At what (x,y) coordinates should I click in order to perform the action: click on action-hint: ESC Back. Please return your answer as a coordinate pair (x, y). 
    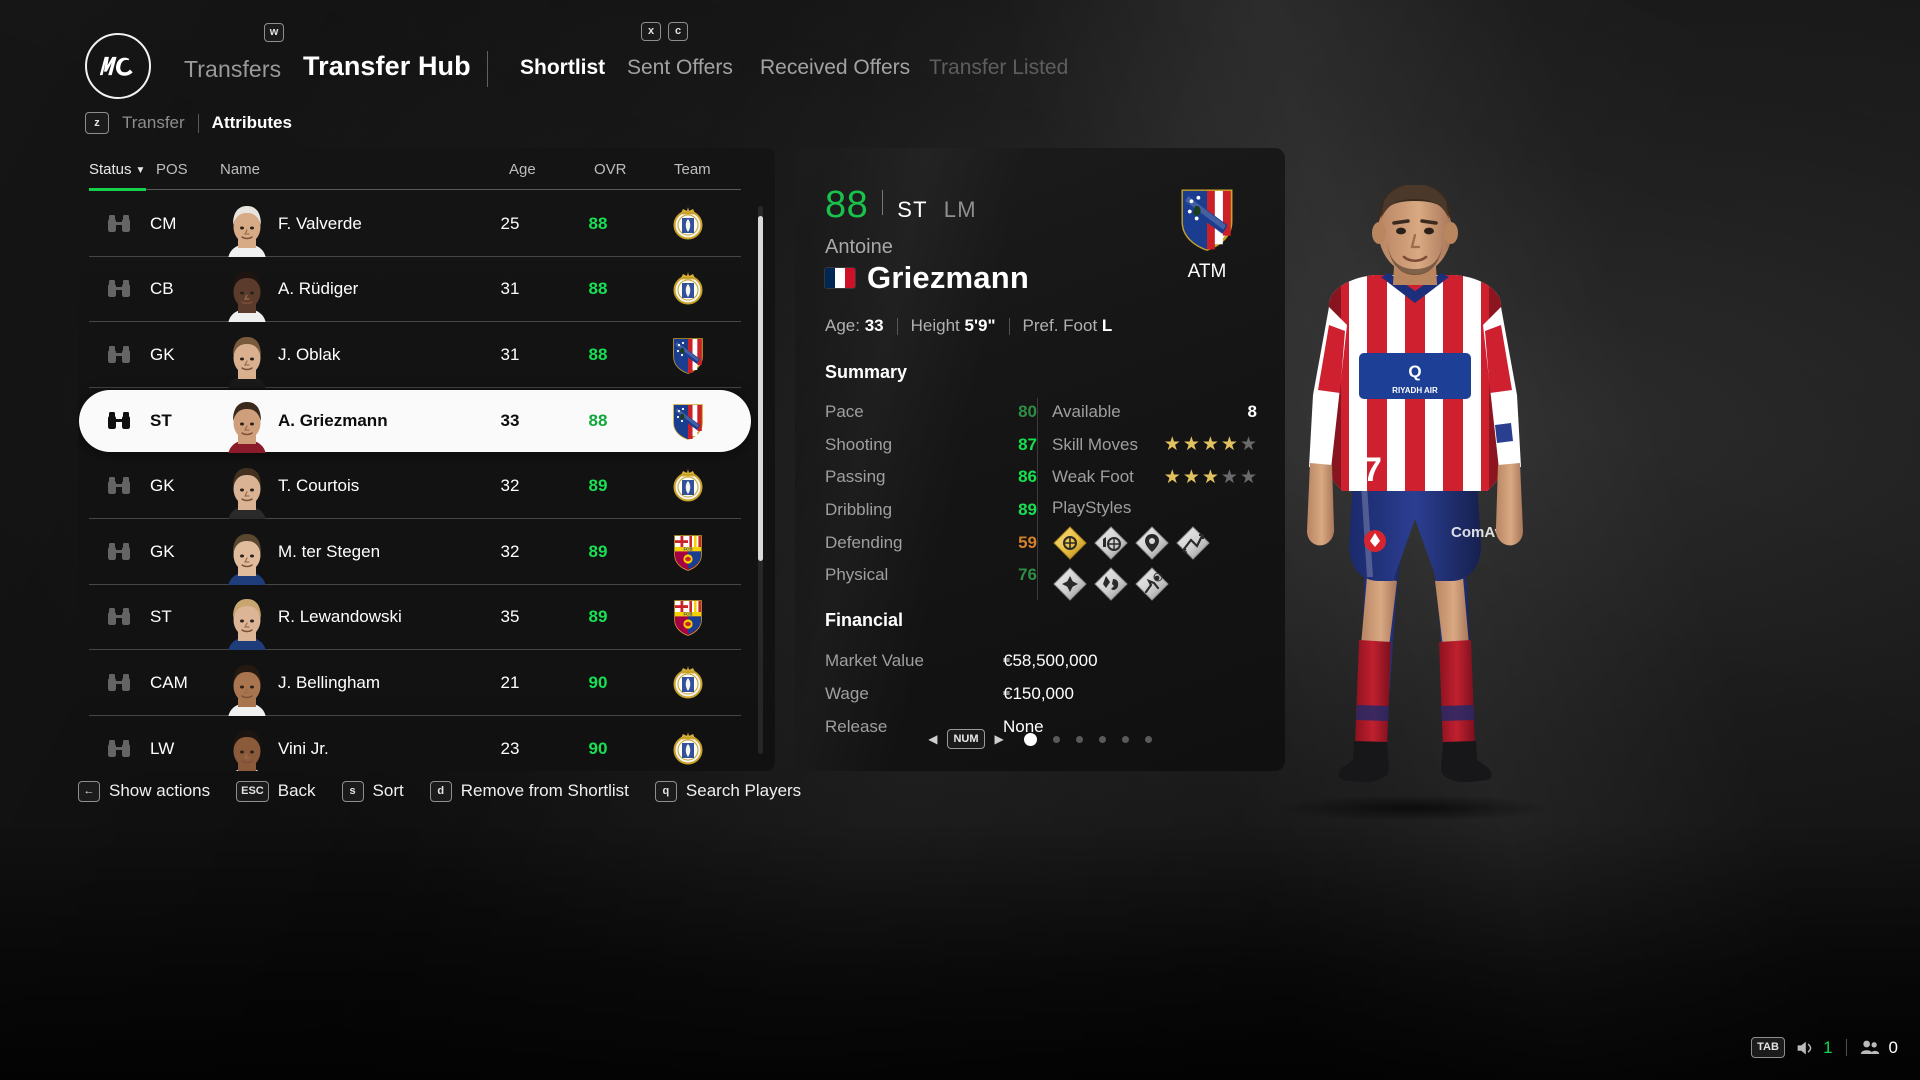
    Looking at the image, I should click on (276, 791).